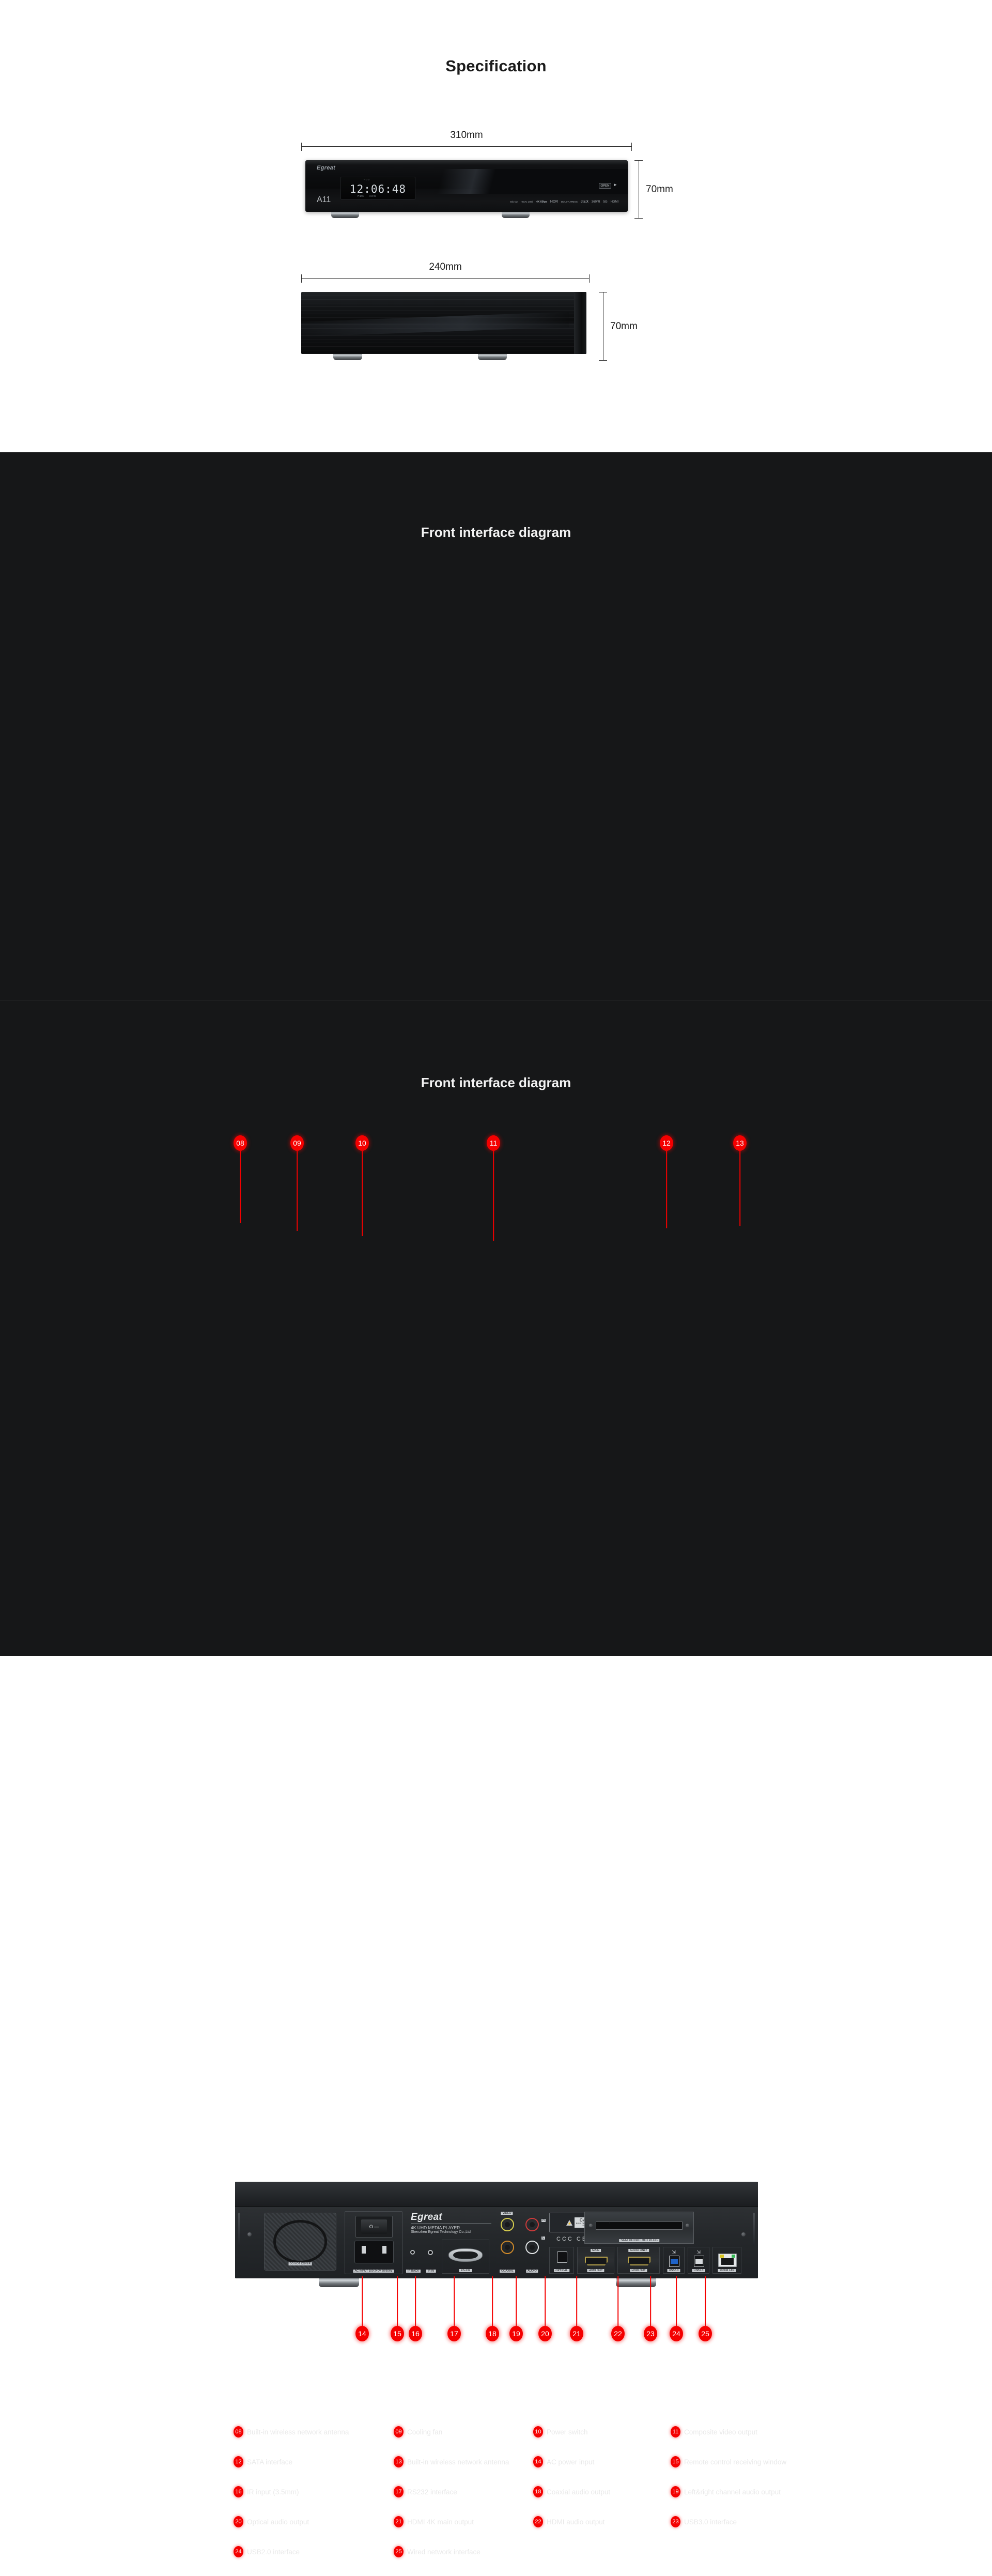 The image size is (992, 2576). Describe the element at coordinates (722, 2256) in the screenshot. I see `lan-led-left` at that location.